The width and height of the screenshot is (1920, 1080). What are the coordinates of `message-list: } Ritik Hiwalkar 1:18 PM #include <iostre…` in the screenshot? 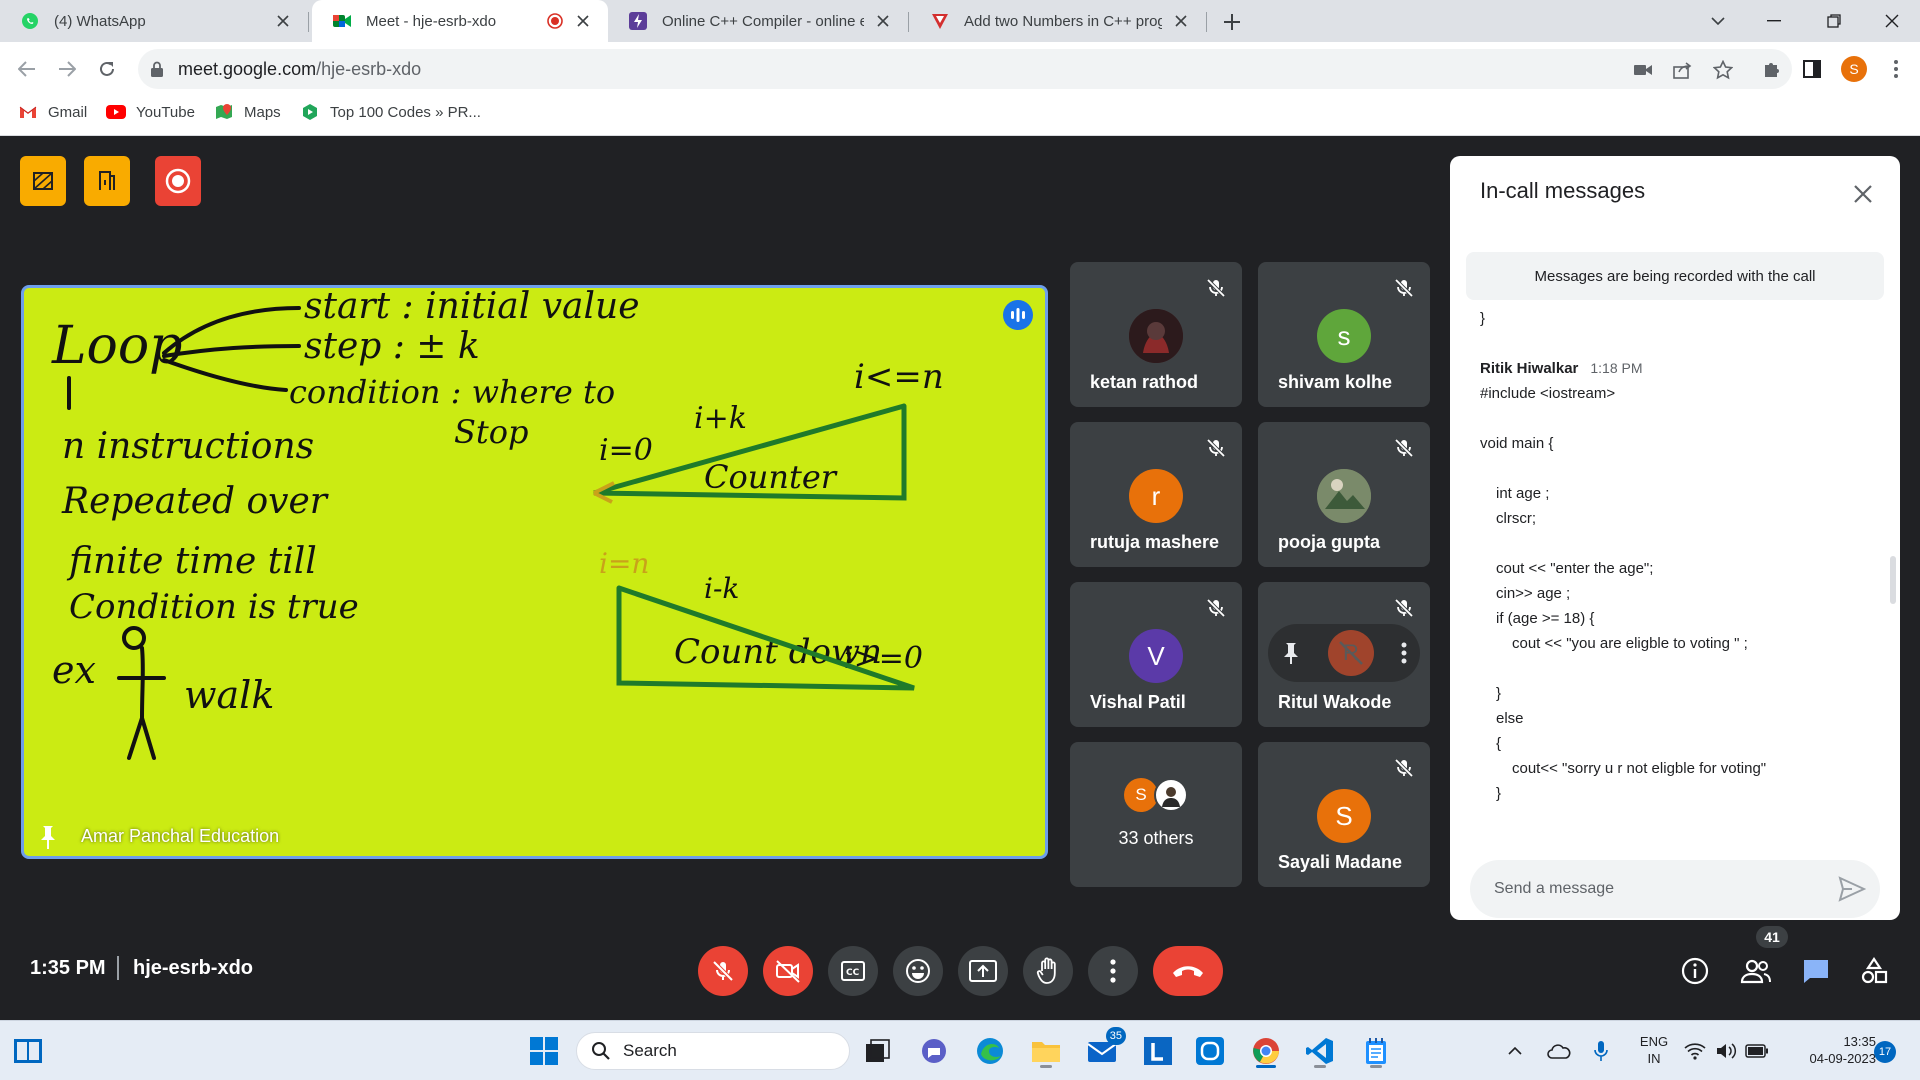 It's located at (1670, 572).